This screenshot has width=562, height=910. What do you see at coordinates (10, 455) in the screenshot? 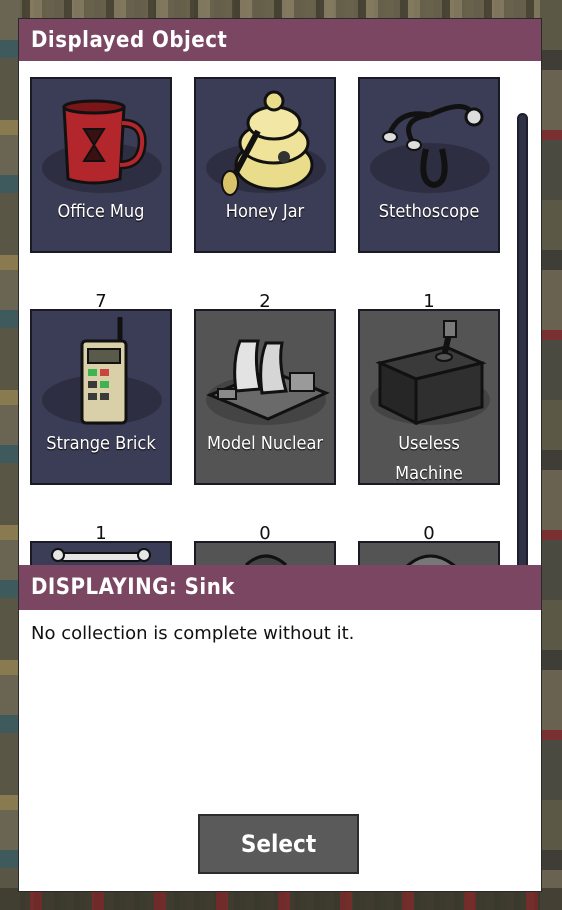
I see `game-background-left` at bounding box center [10, 455].